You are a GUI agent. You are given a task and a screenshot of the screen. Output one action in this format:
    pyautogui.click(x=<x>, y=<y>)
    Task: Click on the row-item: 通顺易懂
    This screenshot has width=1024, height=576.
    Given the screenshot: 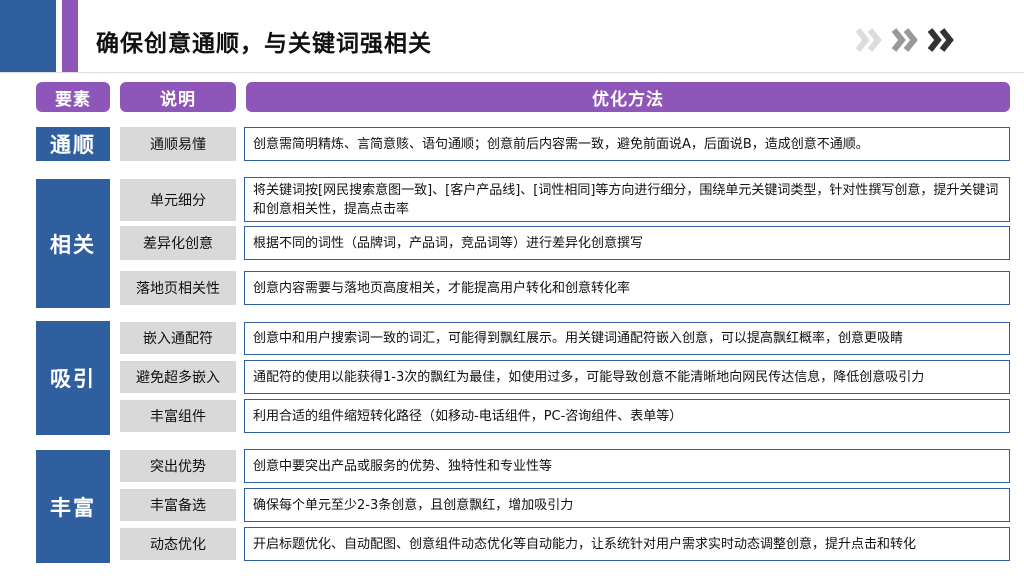 What is the action you would take?
    pyautogui.click(x=178, y=144)
    